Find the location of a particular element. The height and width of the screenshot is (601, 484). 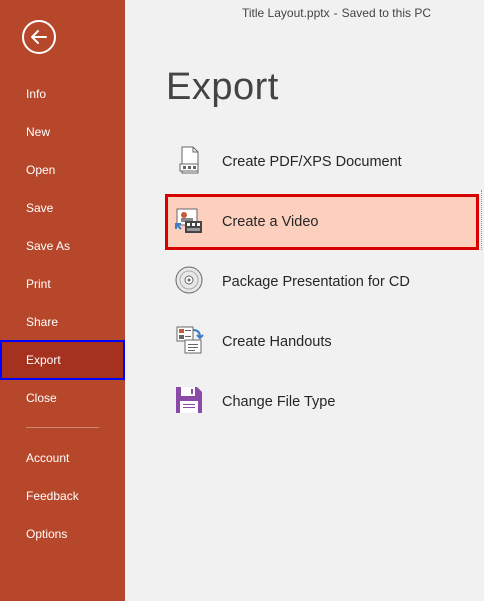

option-label: Create Handouts is located at coordinates (277, 342).